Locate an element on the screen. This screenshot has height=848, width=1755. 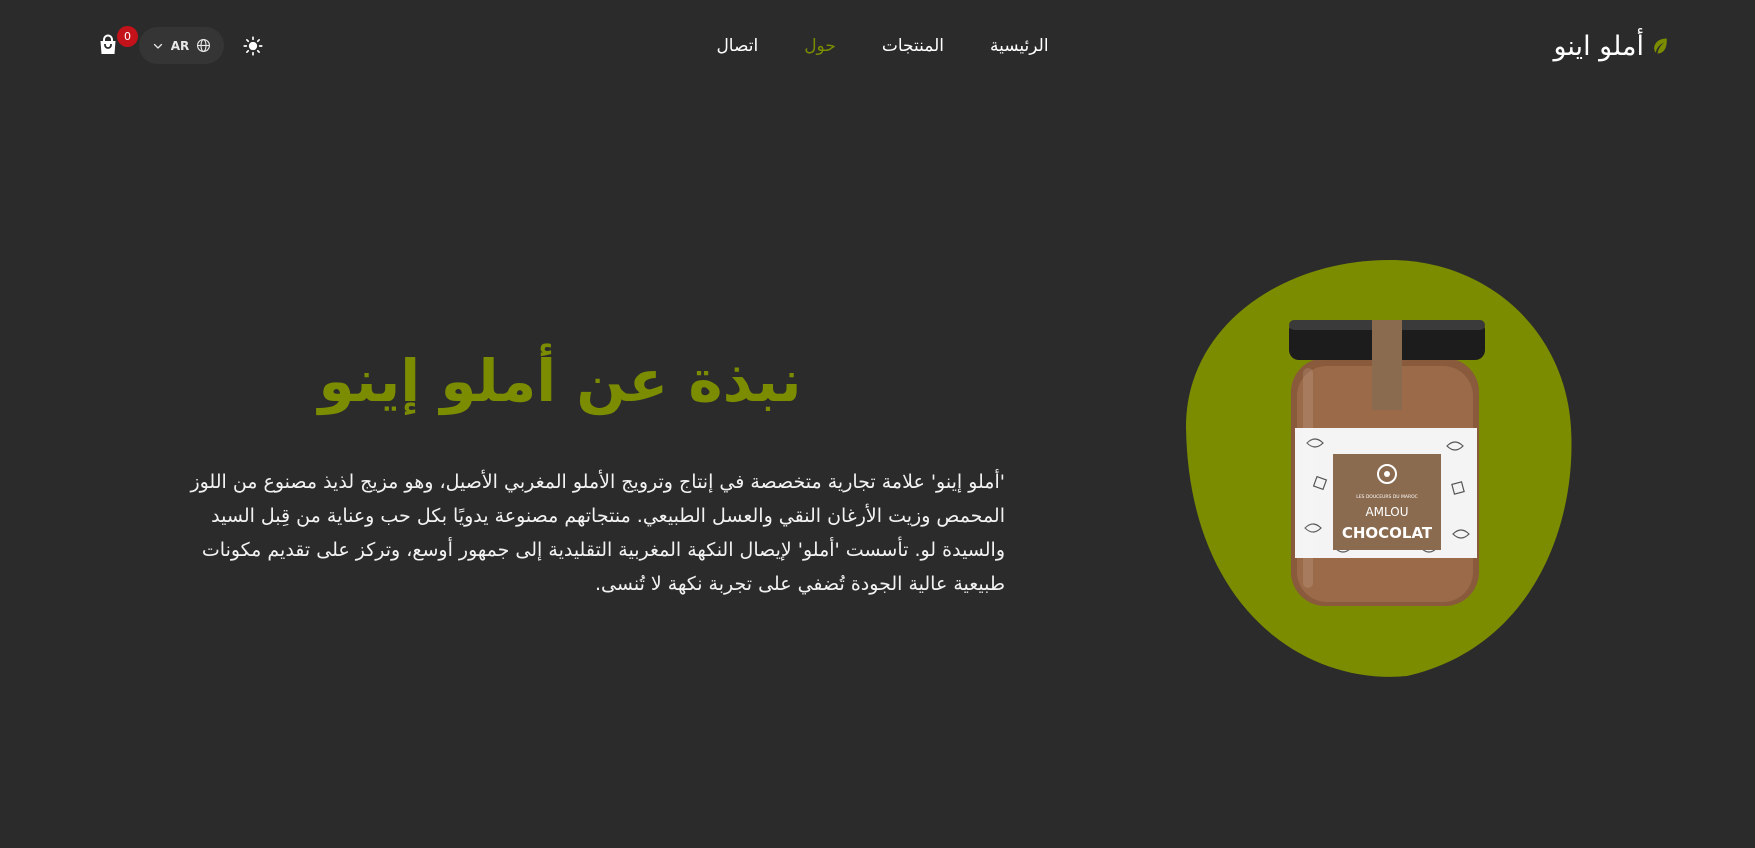
label-chocolat: CHOCOLAT is located at coordinates (1387, 533).